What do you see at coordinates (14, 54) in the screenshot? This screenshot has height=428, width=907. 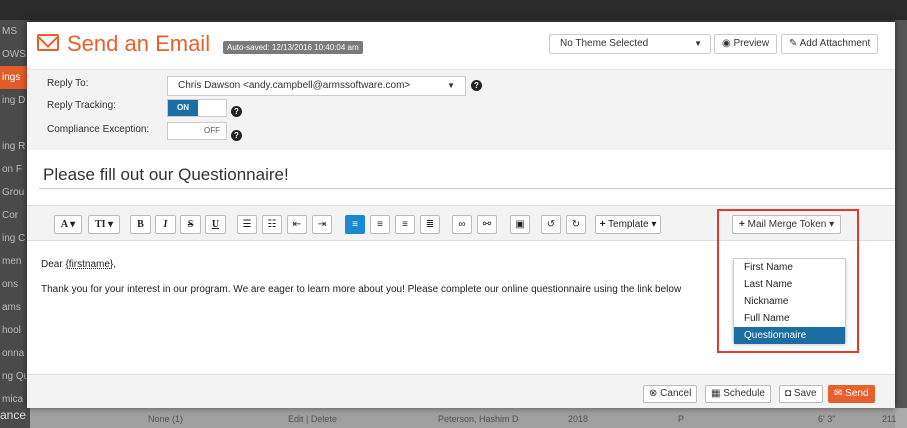 I see `bg-sidebar-item: OWS` at bounding box center [14, 54].